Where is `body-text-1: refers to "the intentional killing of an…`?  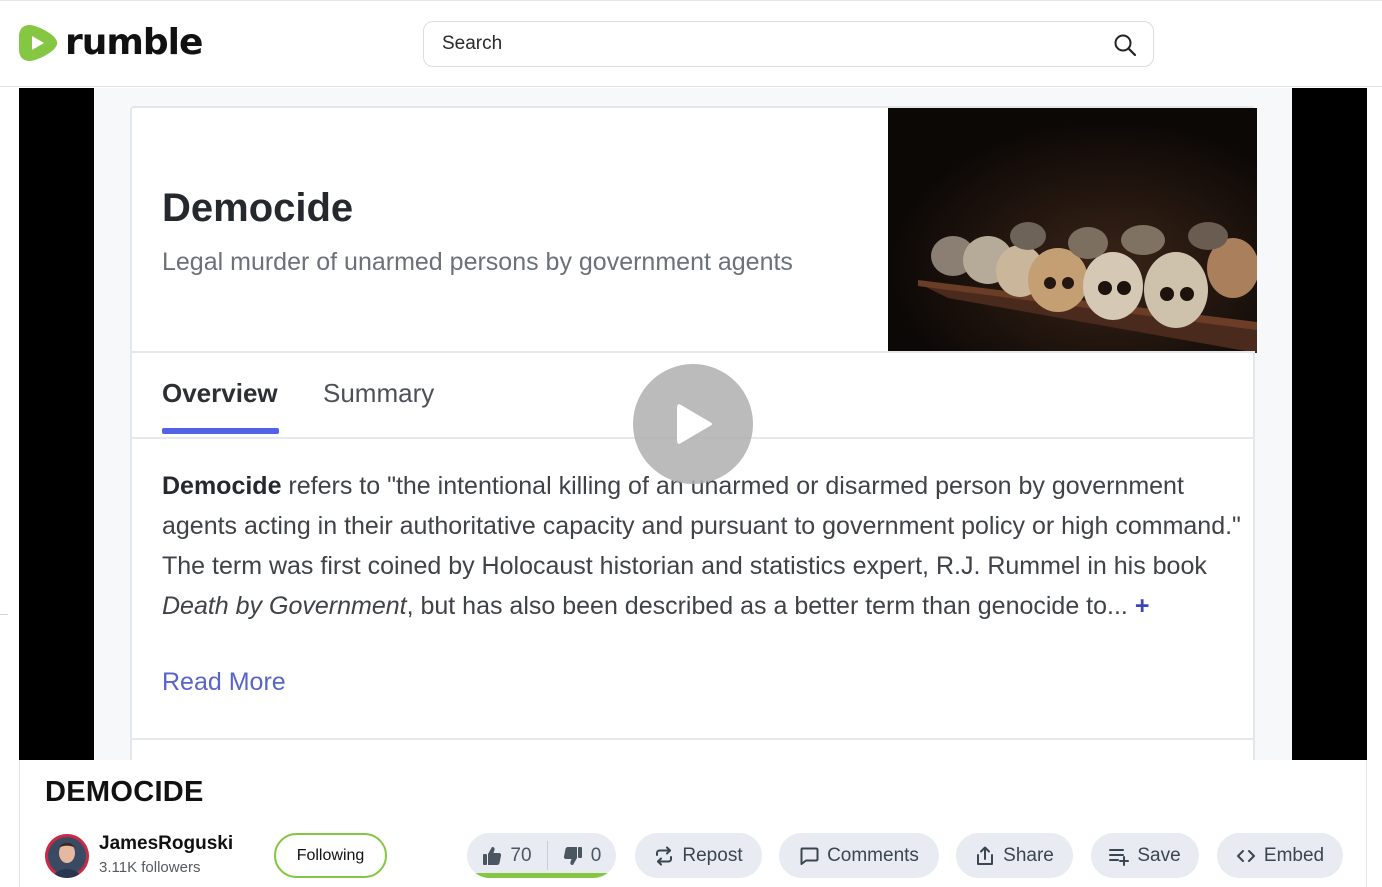 body-text-1: refers to "the intentional killing of an… is located at coordinates (701, 526).